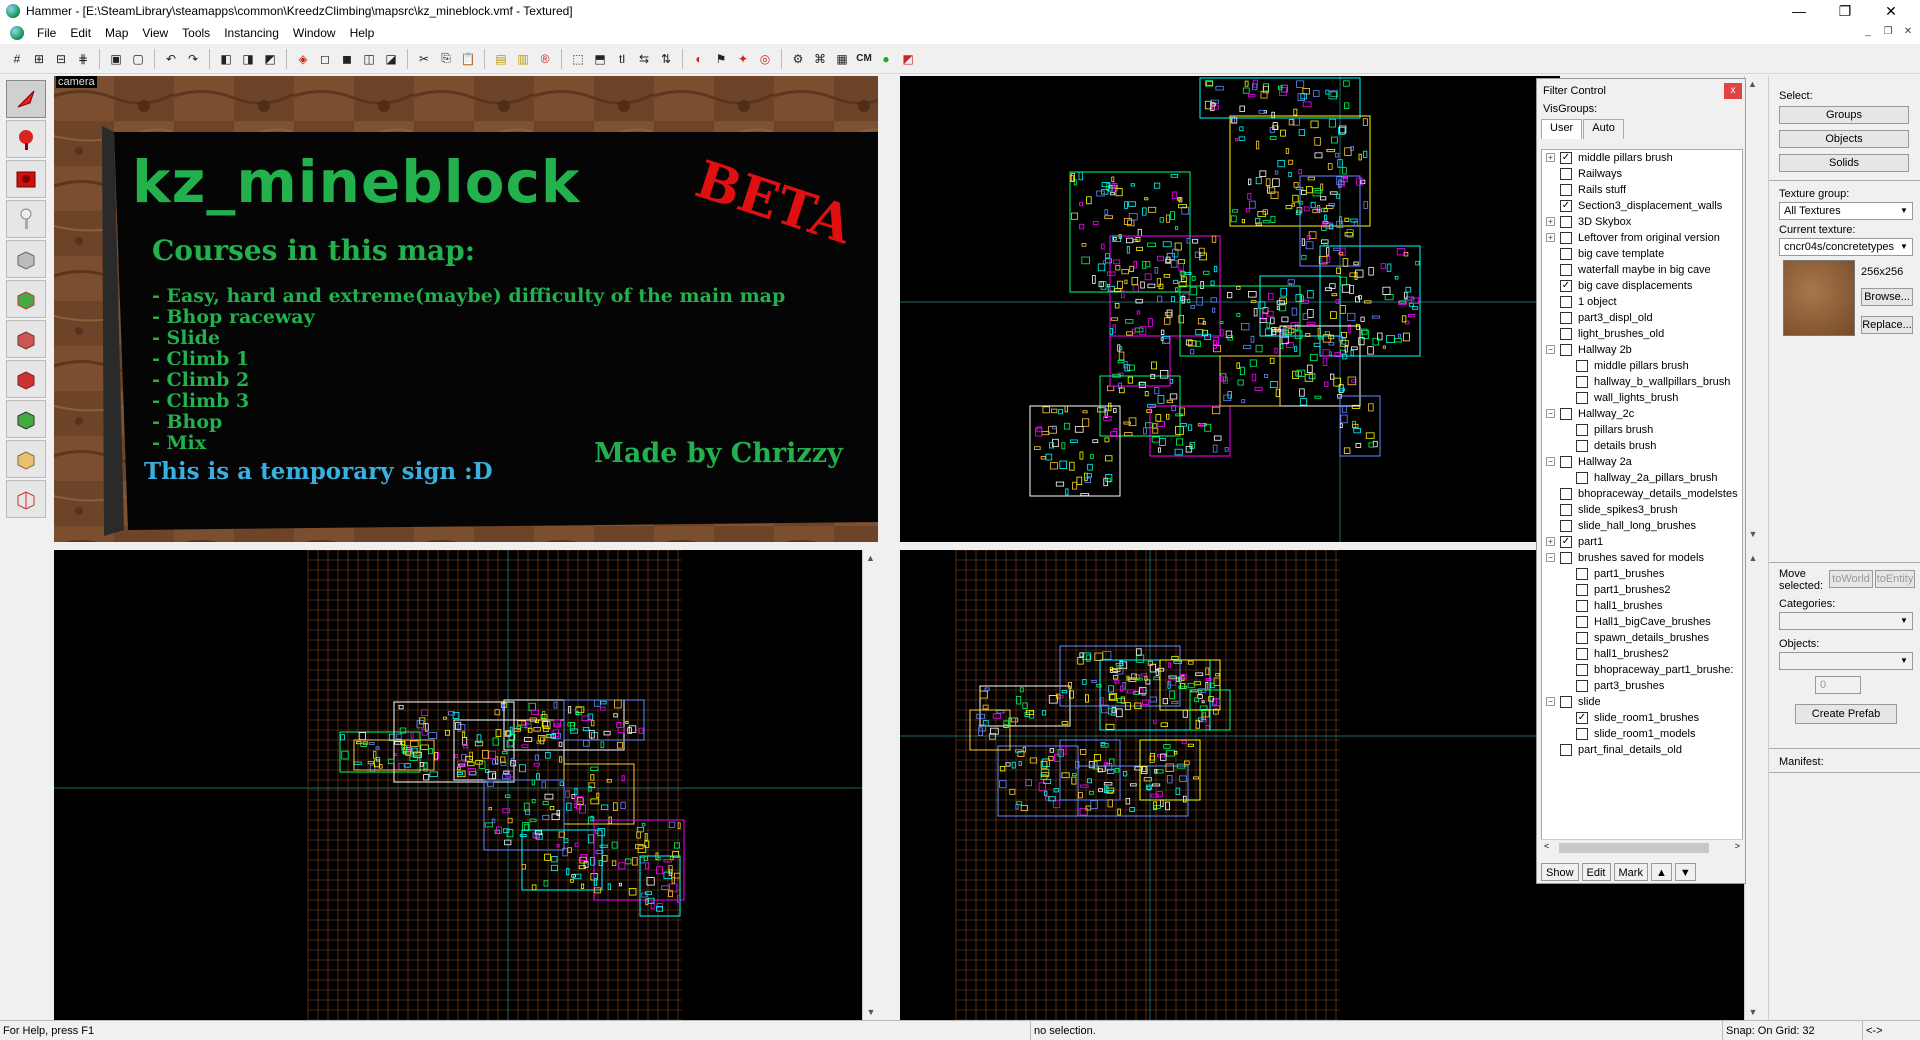  I want to click on visgroup-checkbox: ✓, so click(1566, 206).